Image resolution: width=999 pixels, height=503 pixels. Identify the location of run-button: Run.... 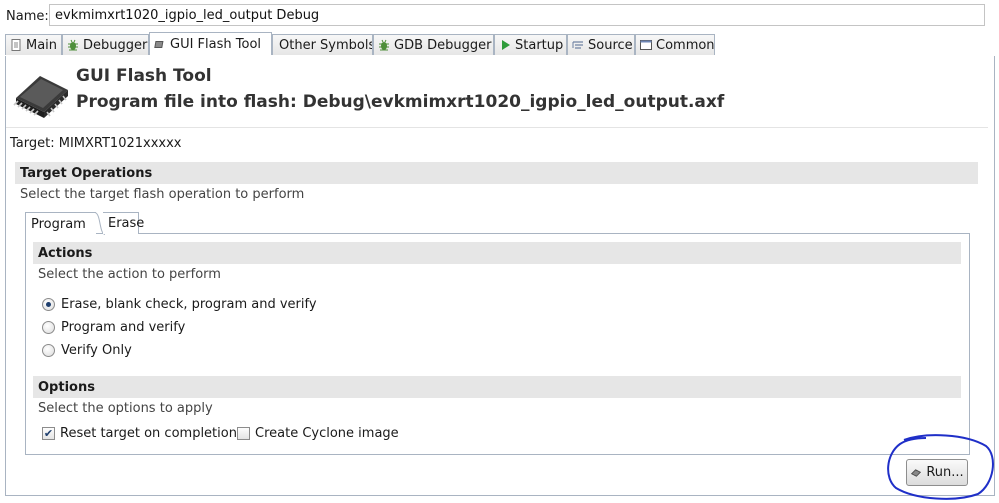
(937, 472).